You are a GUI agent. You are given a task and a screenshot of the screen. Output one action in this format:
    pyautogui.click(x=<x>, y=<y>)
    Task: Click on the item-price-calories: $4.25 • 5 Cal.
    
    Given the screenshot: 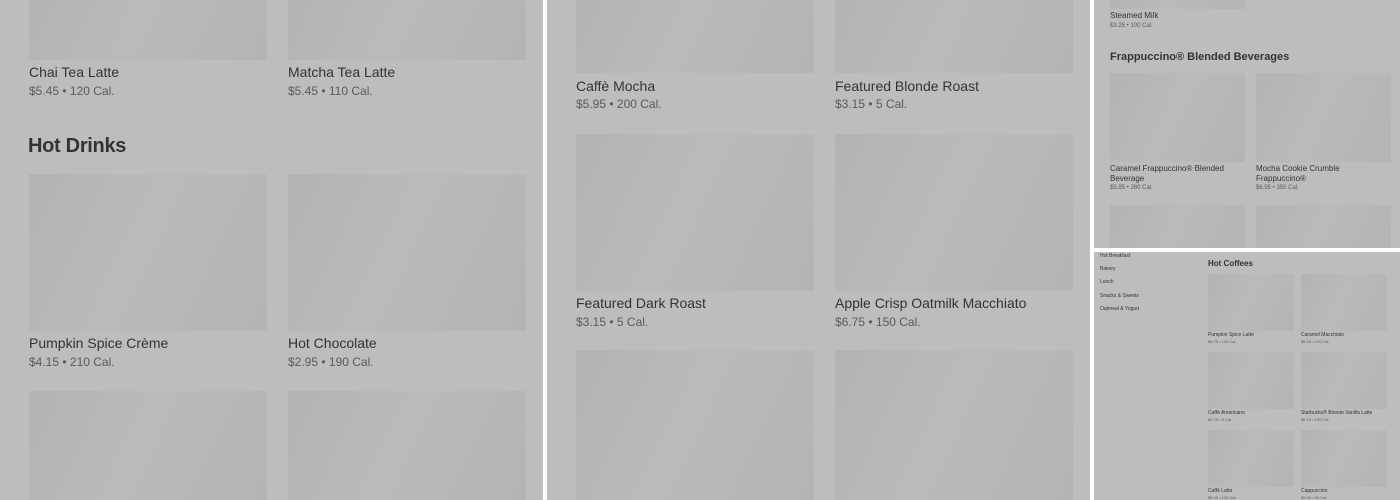 What is the action you would take?
    pyautogui.click(x=1220, y=419)
    